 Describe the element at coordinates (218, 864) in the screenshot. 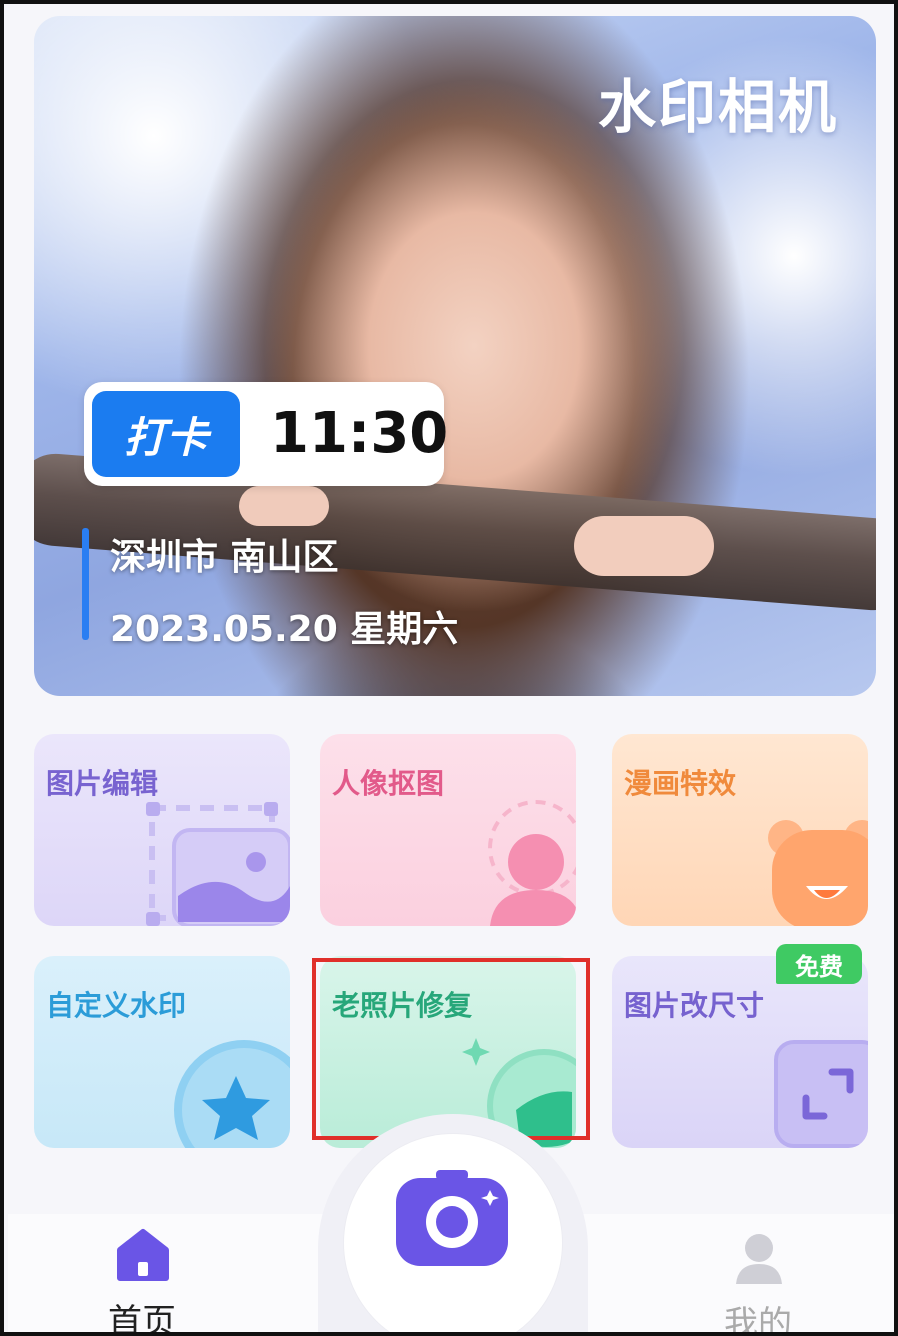

I see `image-edit-icon` at that location.